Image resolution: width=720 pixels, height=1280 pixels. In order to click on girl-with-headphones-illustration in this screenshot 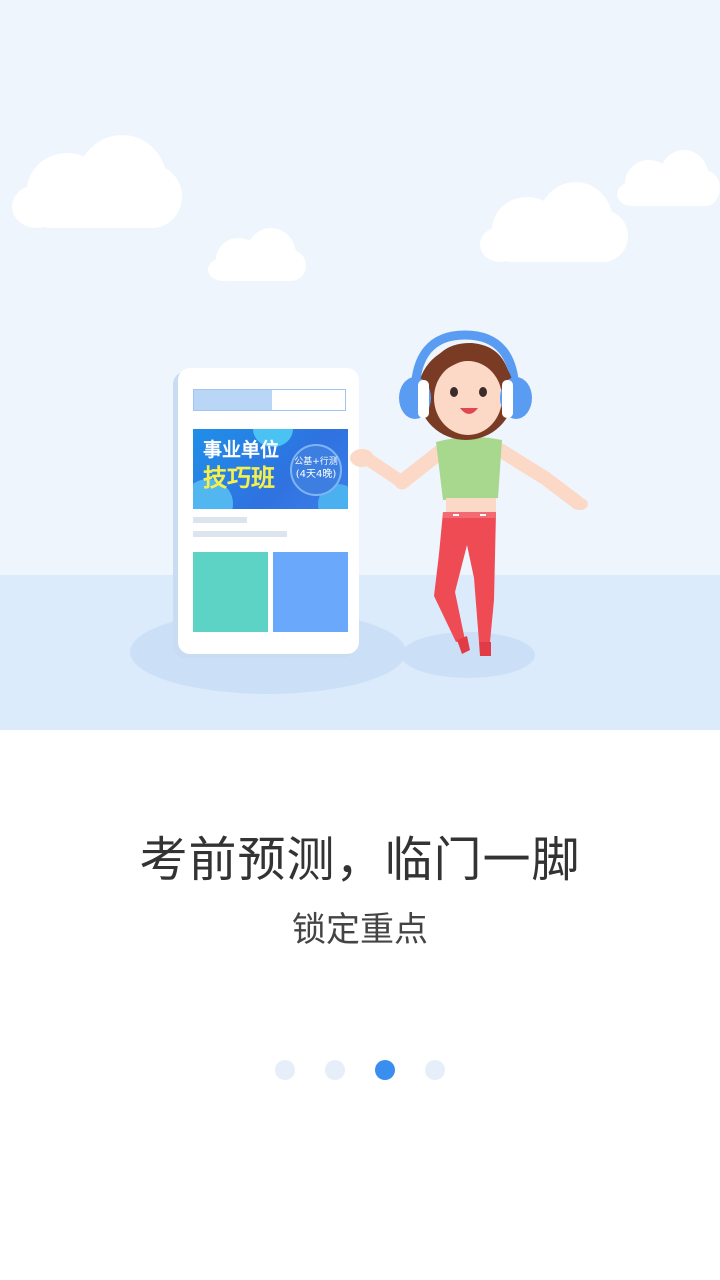, I will do `click(469, 493)`.